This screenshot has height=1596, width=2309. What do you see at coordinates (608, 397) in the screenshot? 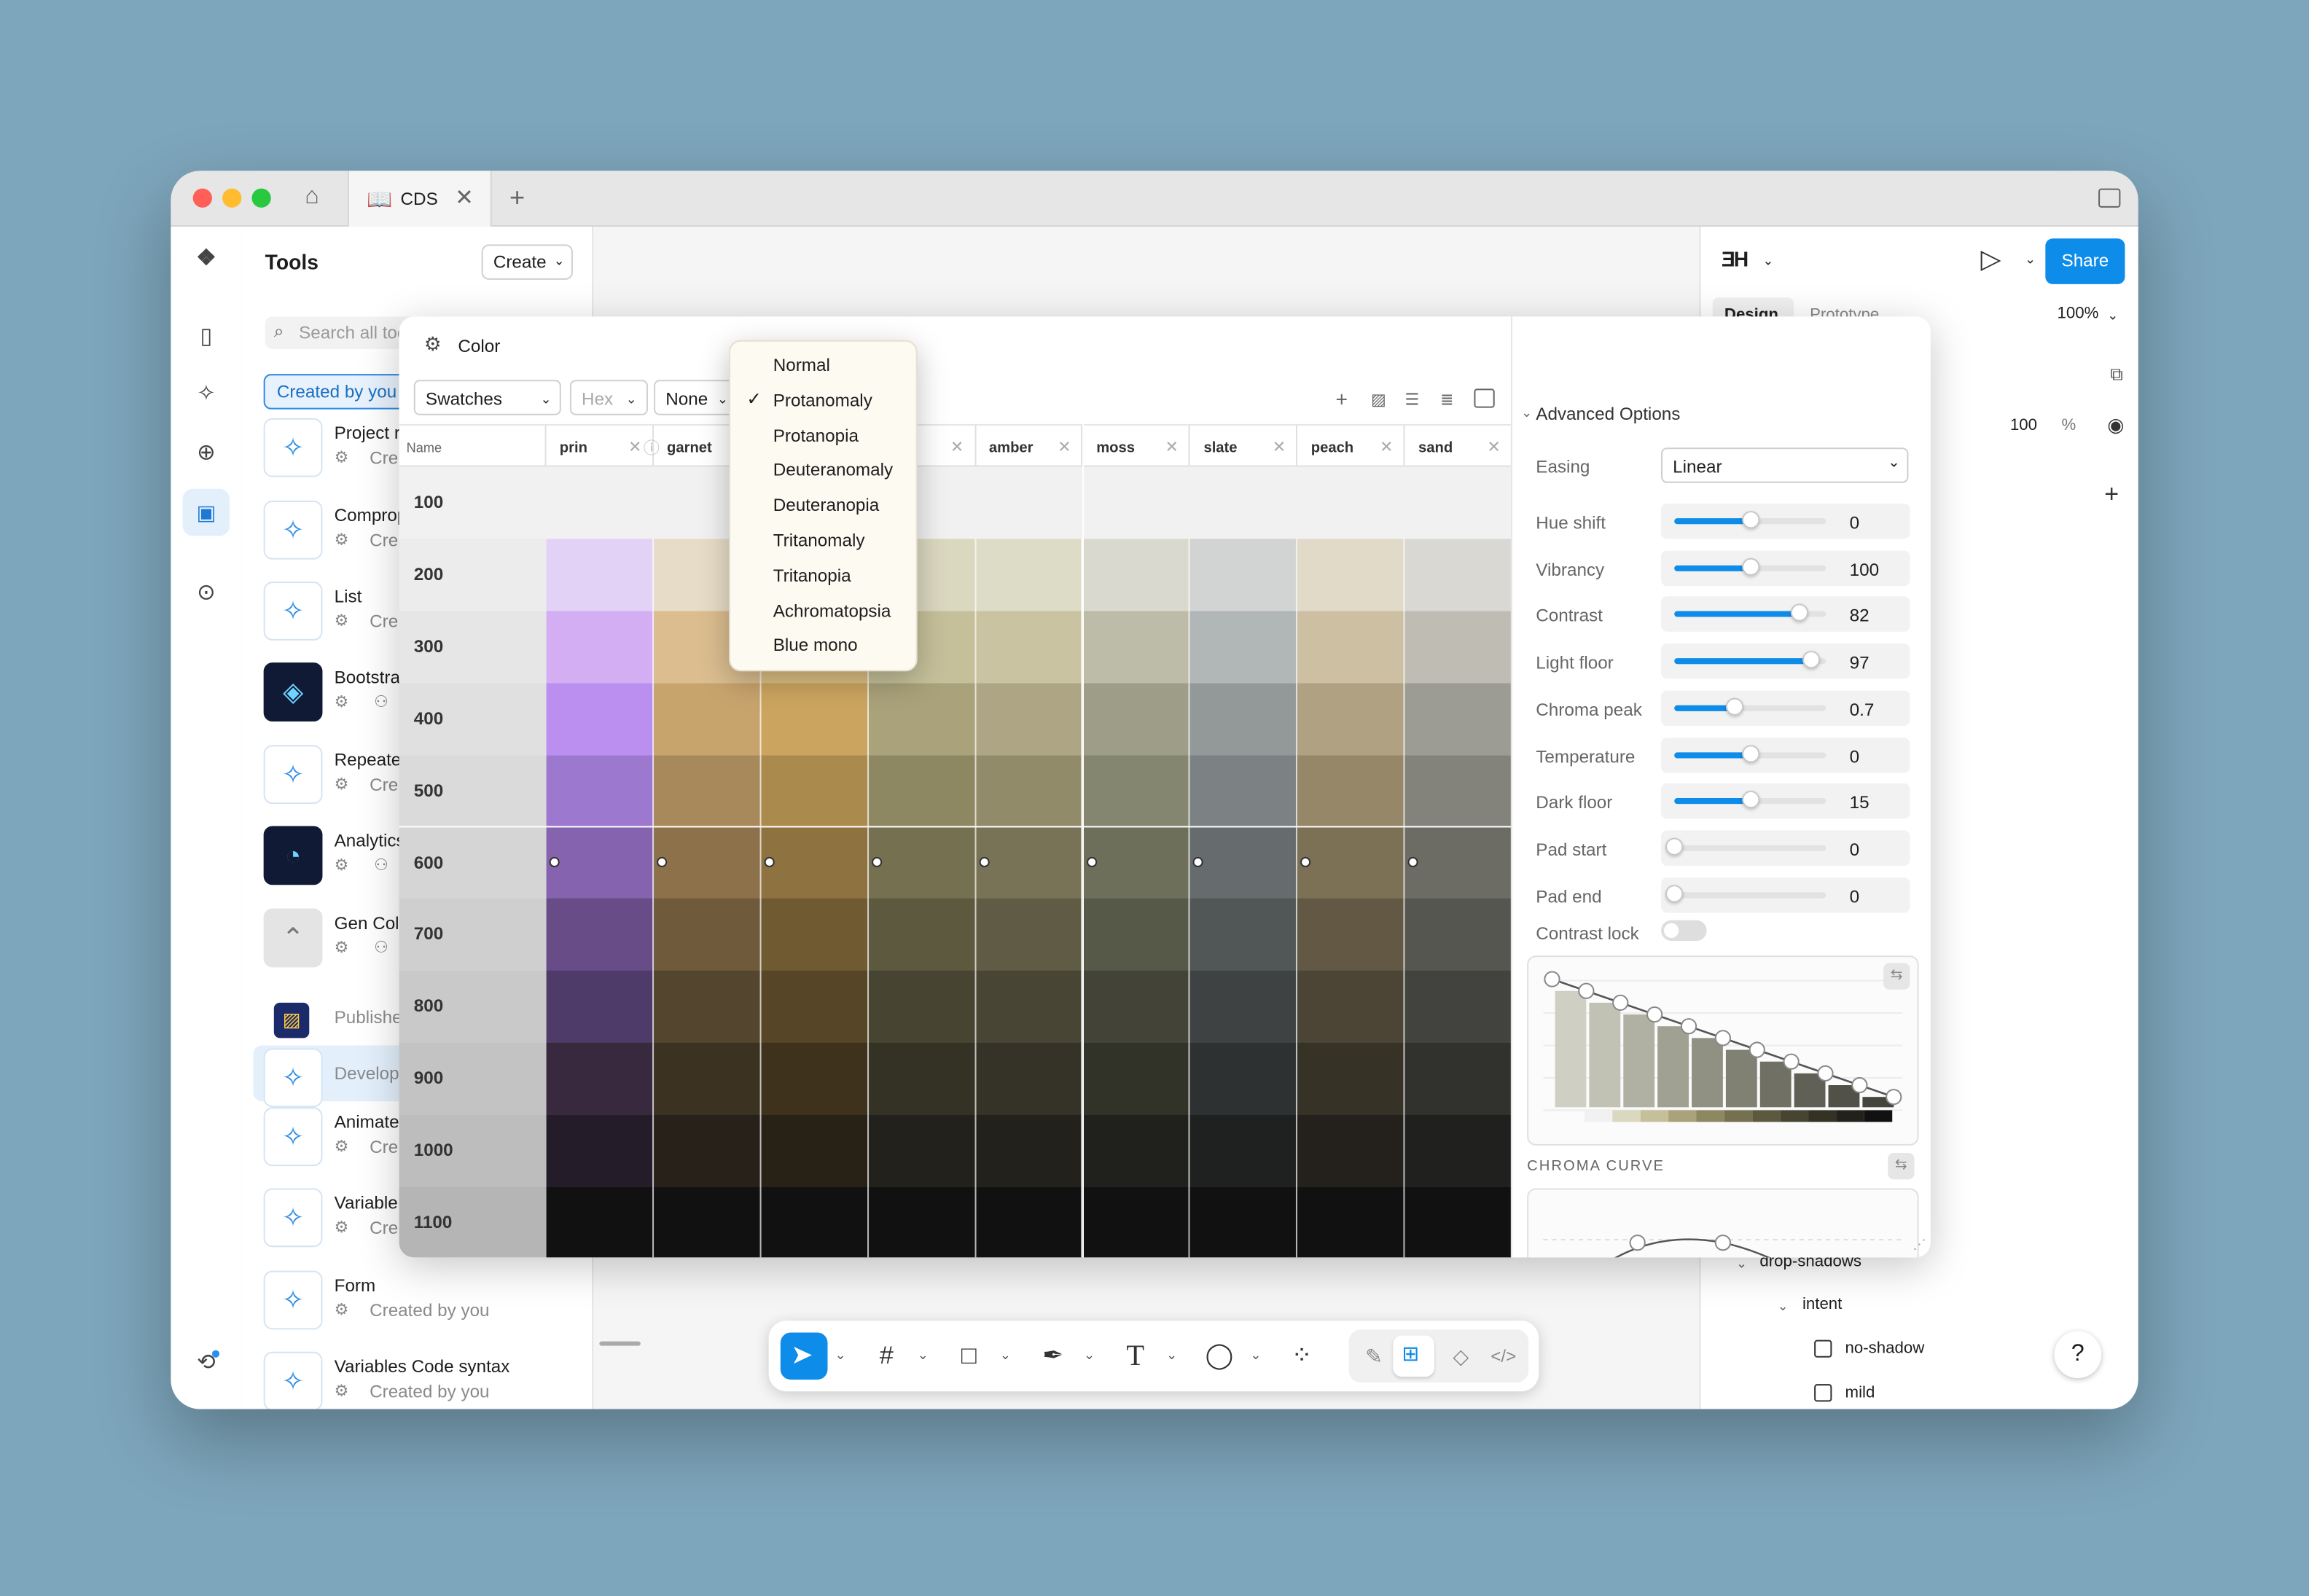
I see `format-select: Hex ⌄` at bounding box center [608, 397].